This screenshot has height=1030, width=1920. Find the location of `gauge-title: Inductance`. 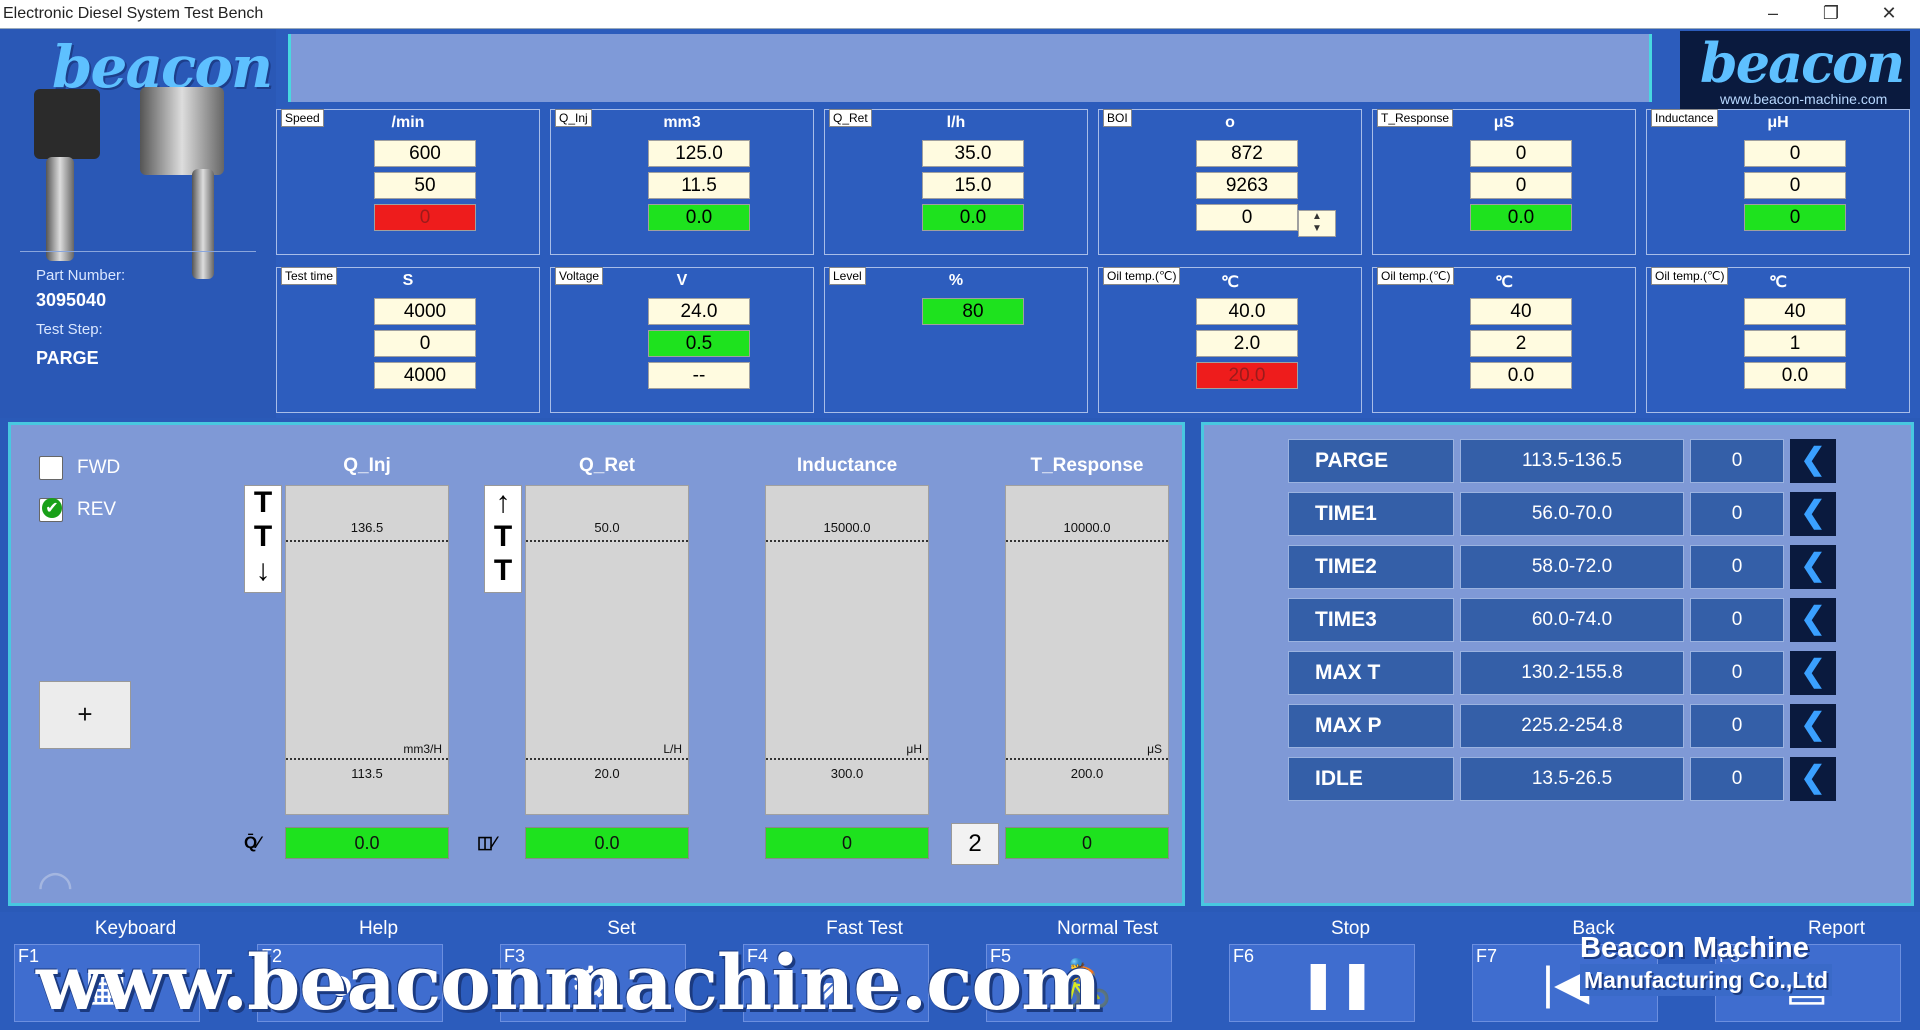

gauge-title: Inductance is located at coordinates (847, 465).